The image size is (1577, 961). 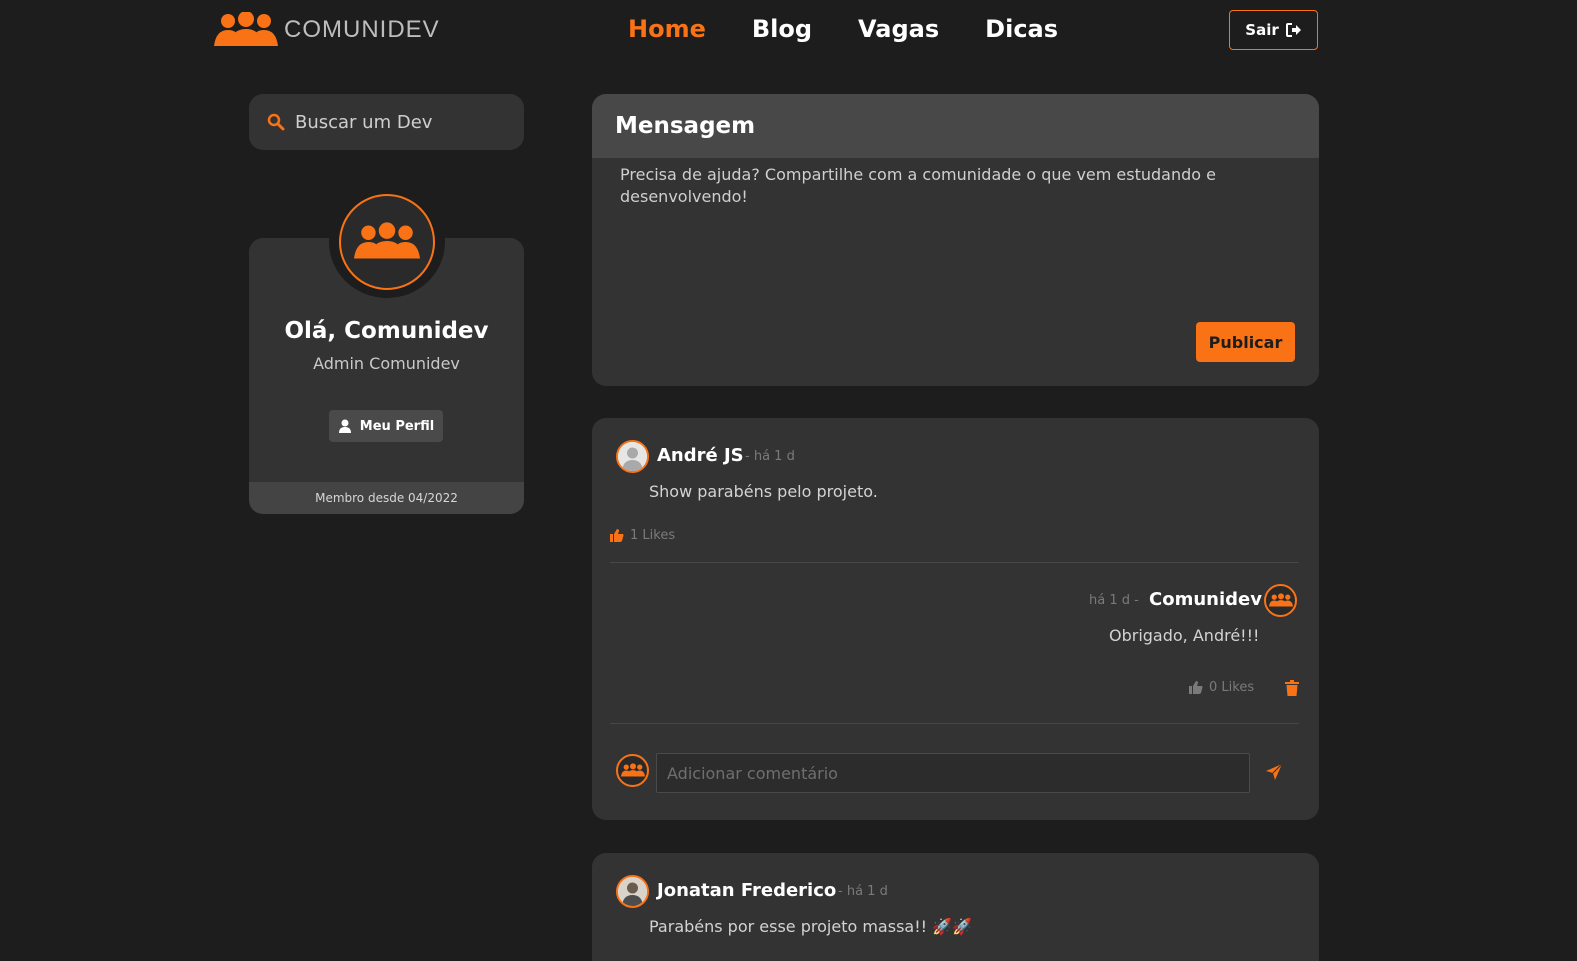 What do you see at coordinates (700, 455) in the screenshot?
I see `post-author: André JS` at bounding box center [700, 455].